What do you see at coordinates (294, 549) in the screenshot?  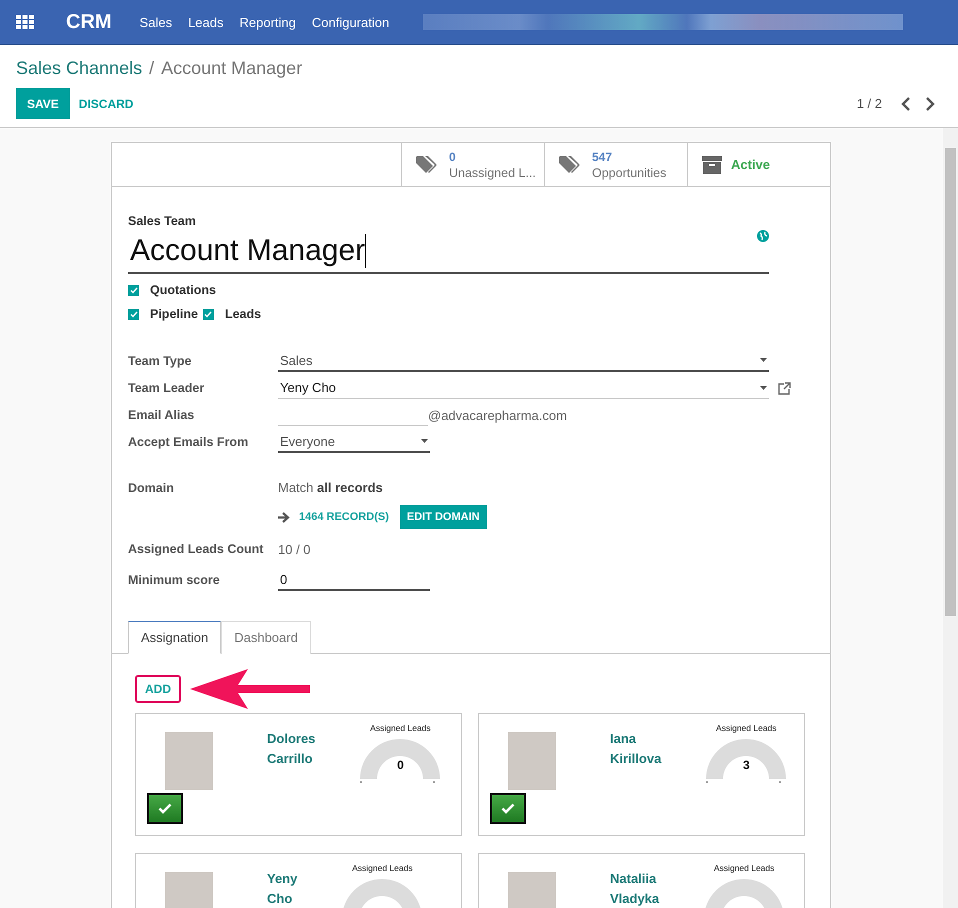 I see `field-value: 10 / 0` at bounding box center [294, 549].